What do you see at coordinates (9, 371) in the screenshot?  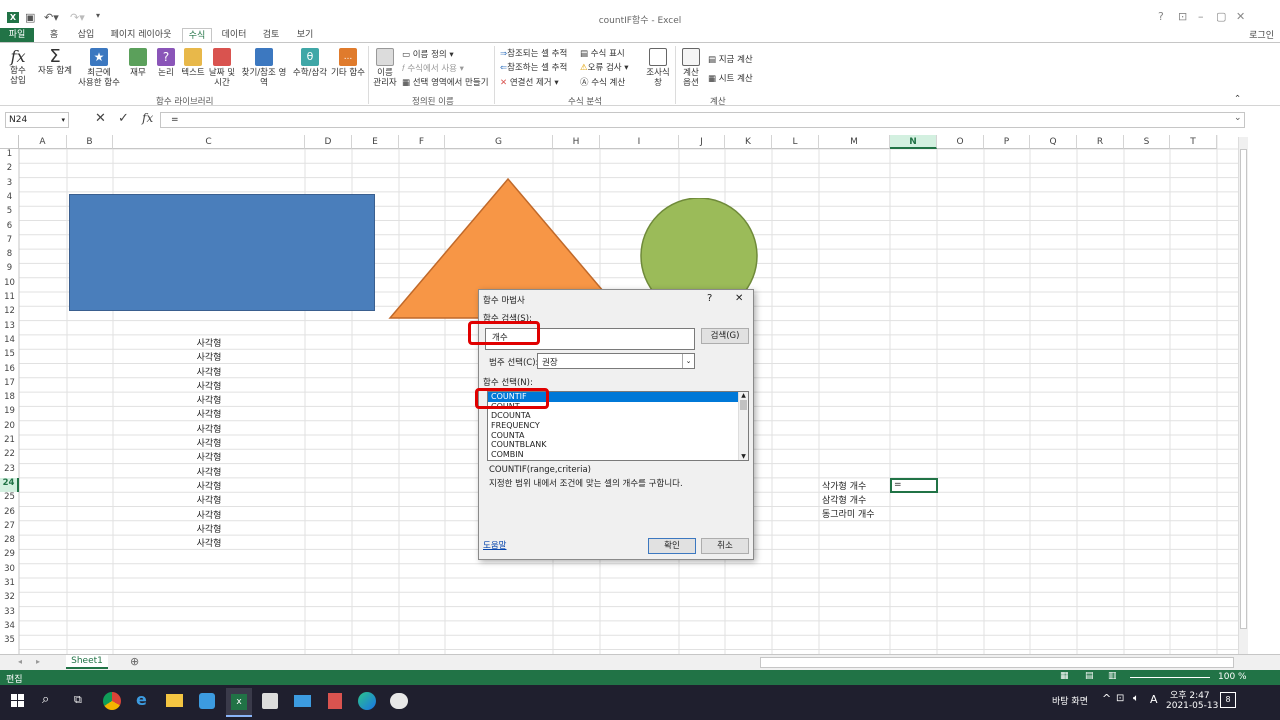 I see `row-header-16: 16` at bounding box center [9, 371].